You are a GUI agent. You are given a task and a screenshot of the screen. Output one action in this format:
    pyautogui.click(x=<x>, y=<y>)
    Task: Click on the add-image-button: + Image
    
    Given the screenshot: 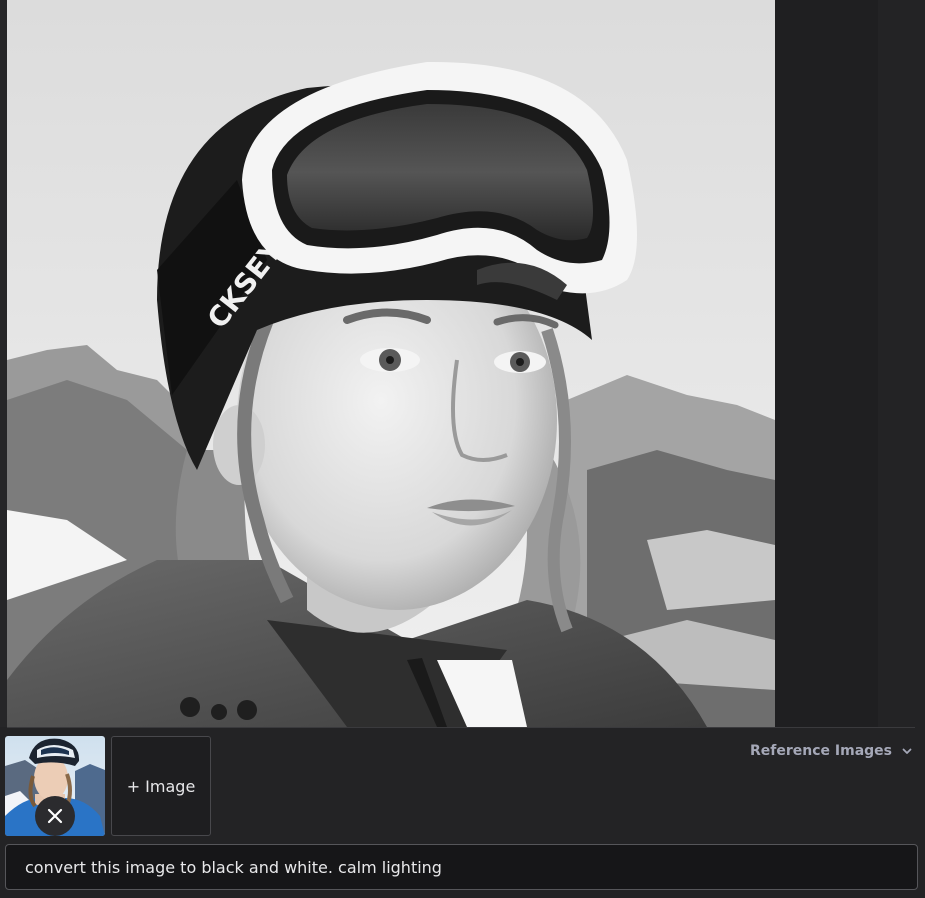 What is the action you would take?
    pyautogui.click(x=161, y=786)
    